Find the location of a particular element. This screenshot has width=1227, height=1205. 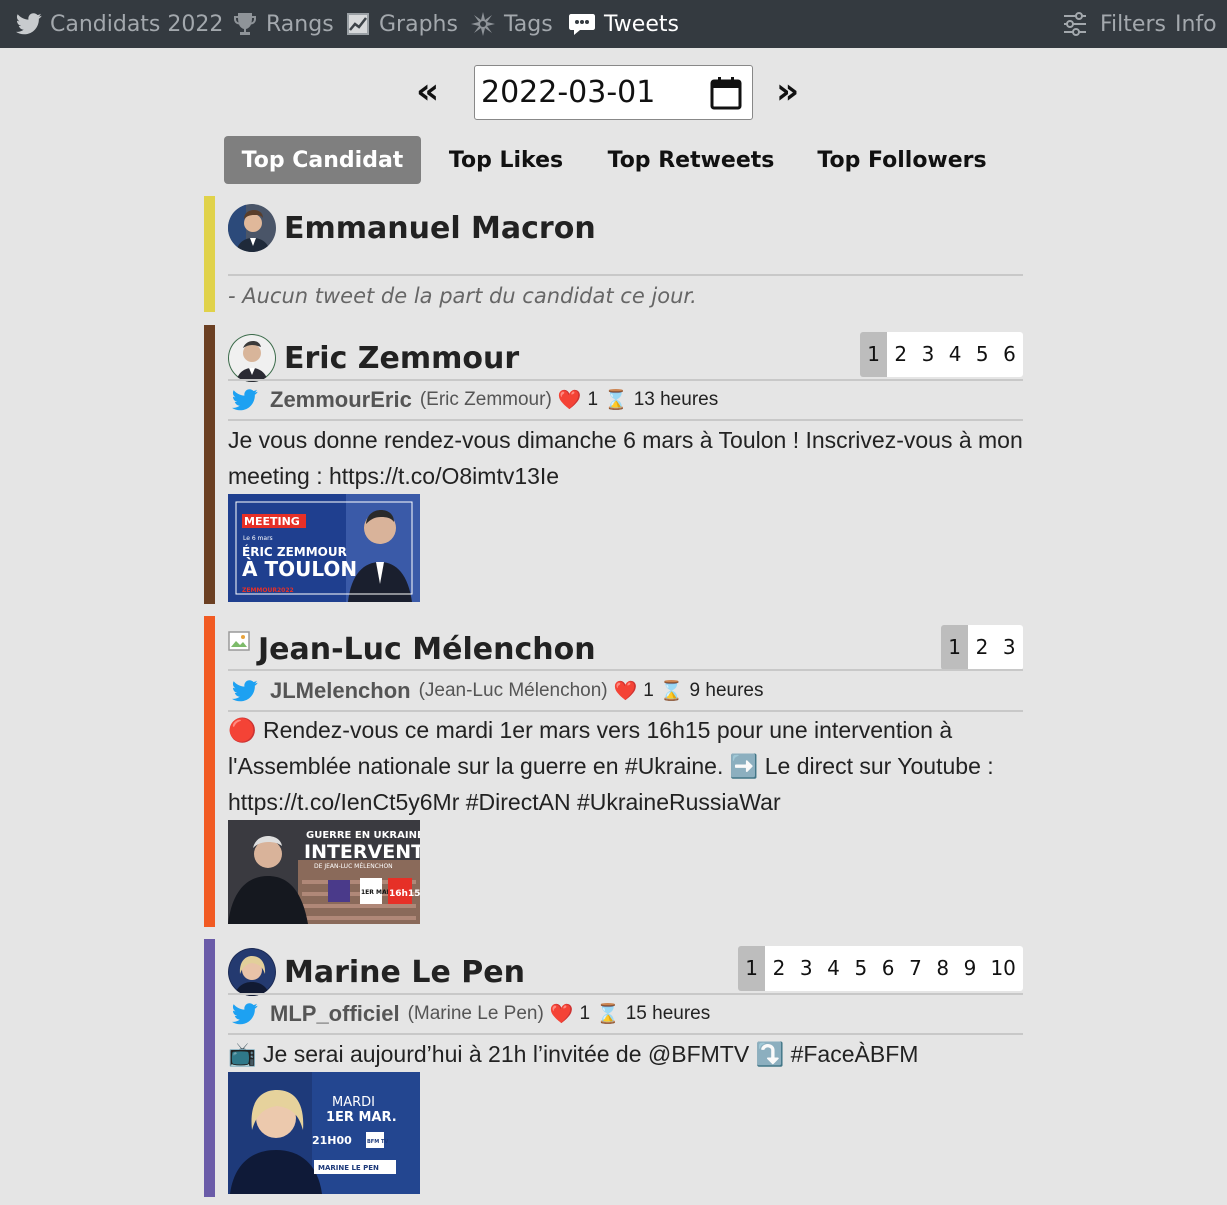

image-caption: 16h15 is located at coordinates (404, 894).